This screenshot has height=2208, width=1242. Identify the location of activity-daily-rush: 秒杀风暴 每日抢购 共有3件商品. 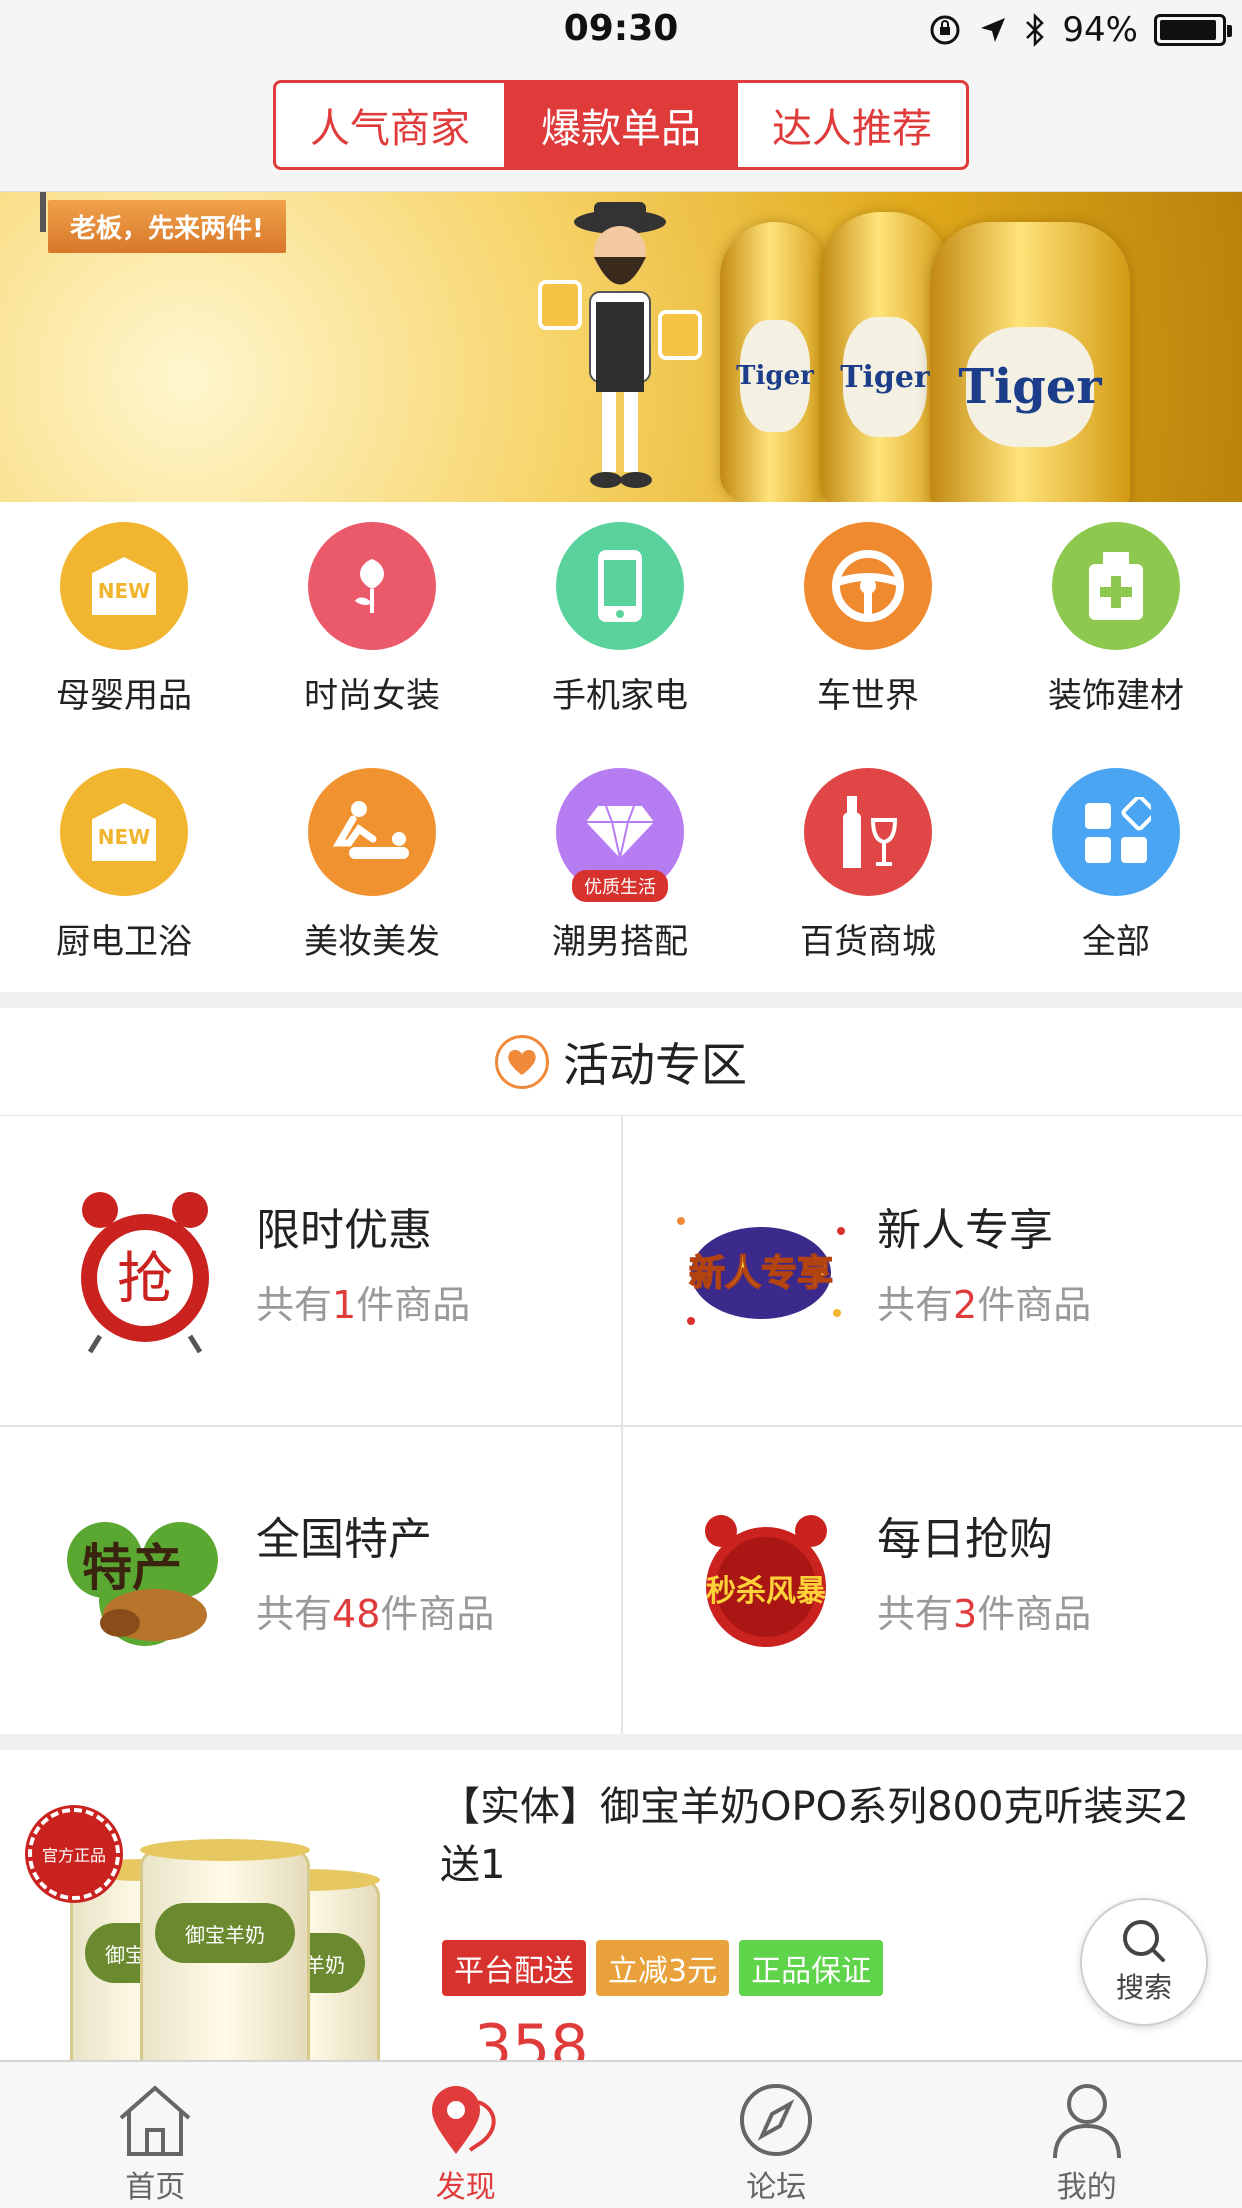
(931, 1579).